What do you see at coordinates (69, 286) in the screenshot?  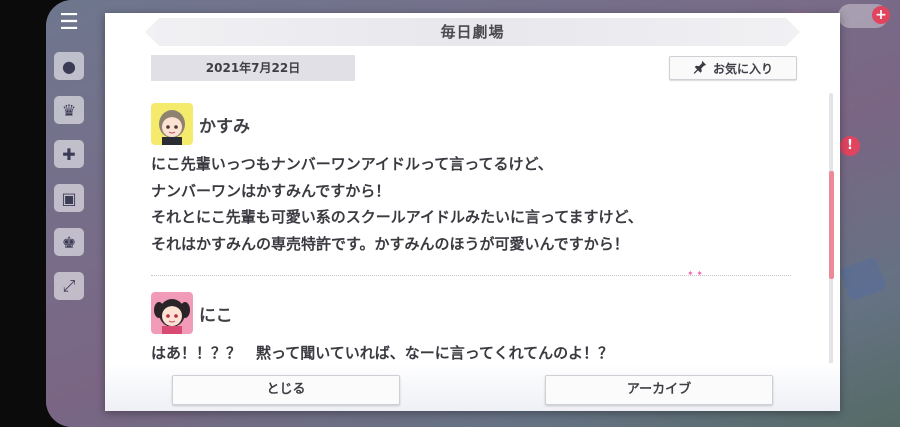 I see `expand-icon: ⤢` at bounding box center [69, 286].